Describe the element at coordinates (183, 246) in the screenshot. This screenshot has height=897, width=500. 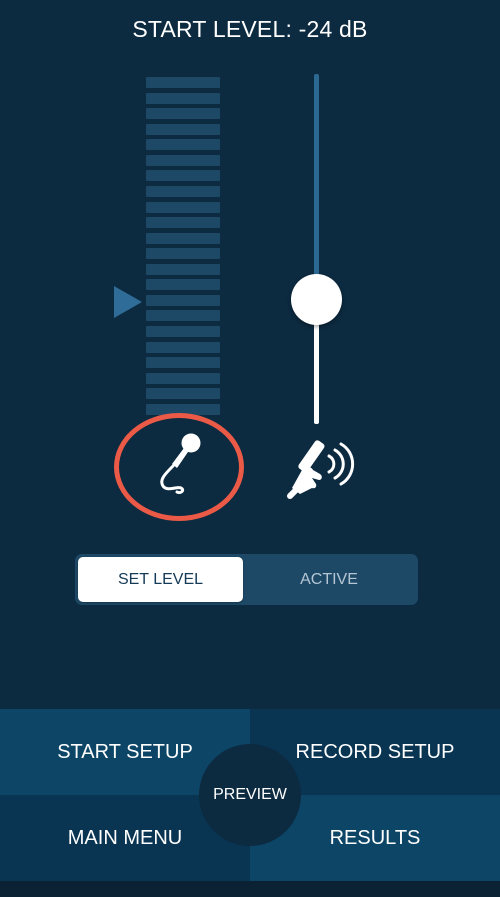
I see `level-meter` at that location.